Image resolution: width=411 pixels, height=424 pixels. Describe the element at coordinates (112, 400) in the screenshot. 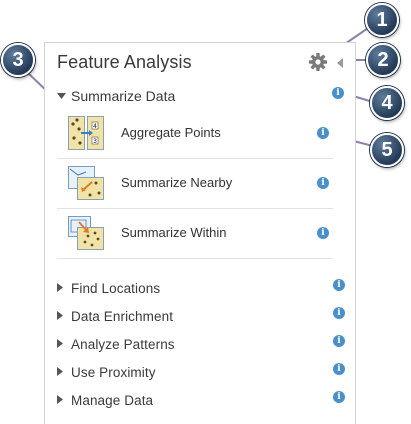

I see `category-label: Manage Data` at that location.